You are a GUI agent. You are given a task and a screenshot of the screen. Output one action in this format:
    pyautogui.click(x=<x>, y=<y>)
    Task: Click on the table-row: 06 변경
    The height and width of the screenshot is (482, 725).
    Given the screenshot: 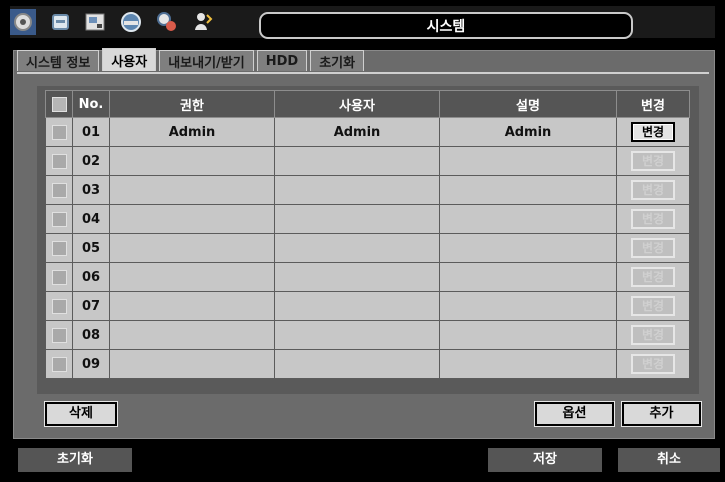 What is the action you would take?
    pyautogui.click(x=367, y=277)
    